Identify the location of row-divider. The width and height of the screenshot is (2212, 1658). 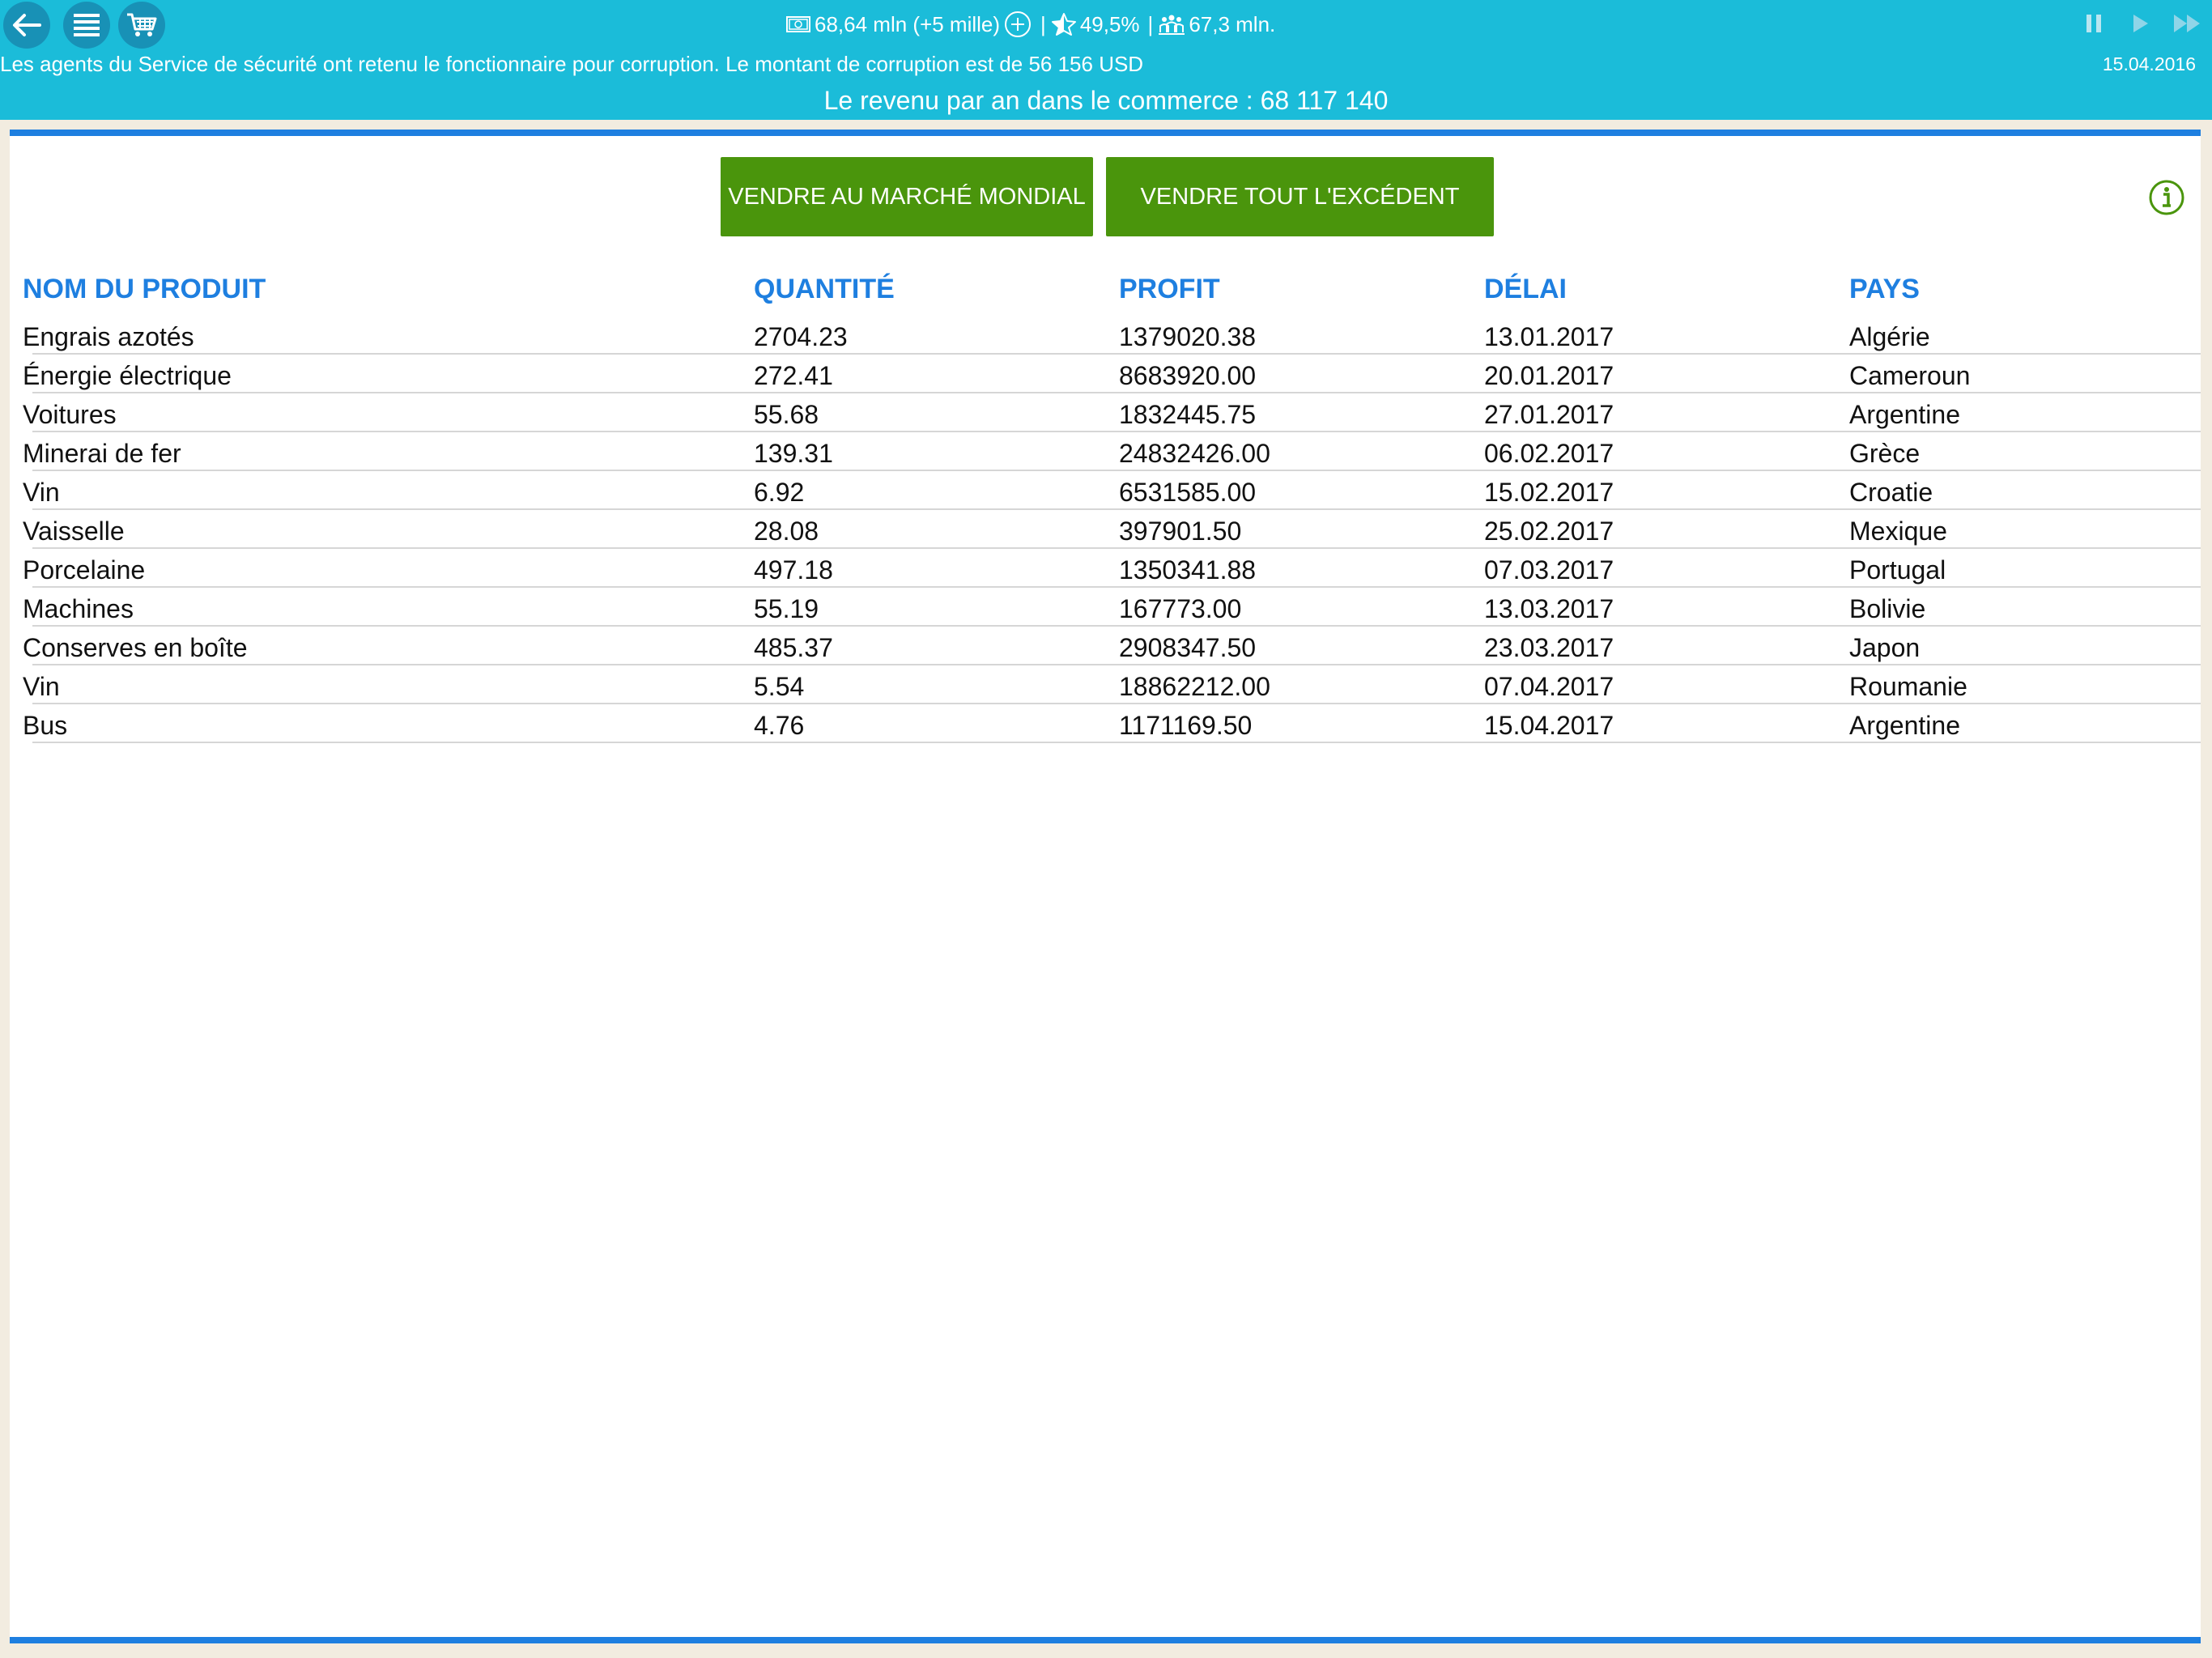
(1117, 742).